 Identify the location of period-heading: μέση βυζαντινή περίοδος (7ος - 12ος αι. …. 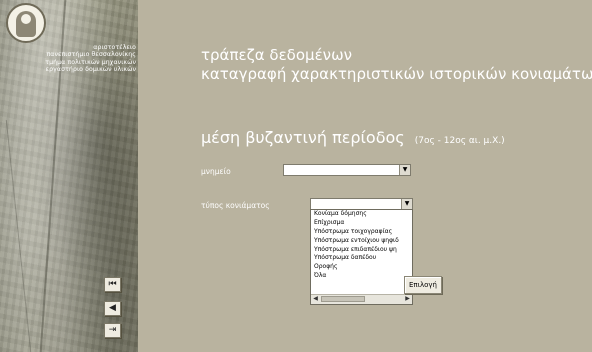
(353, 137).